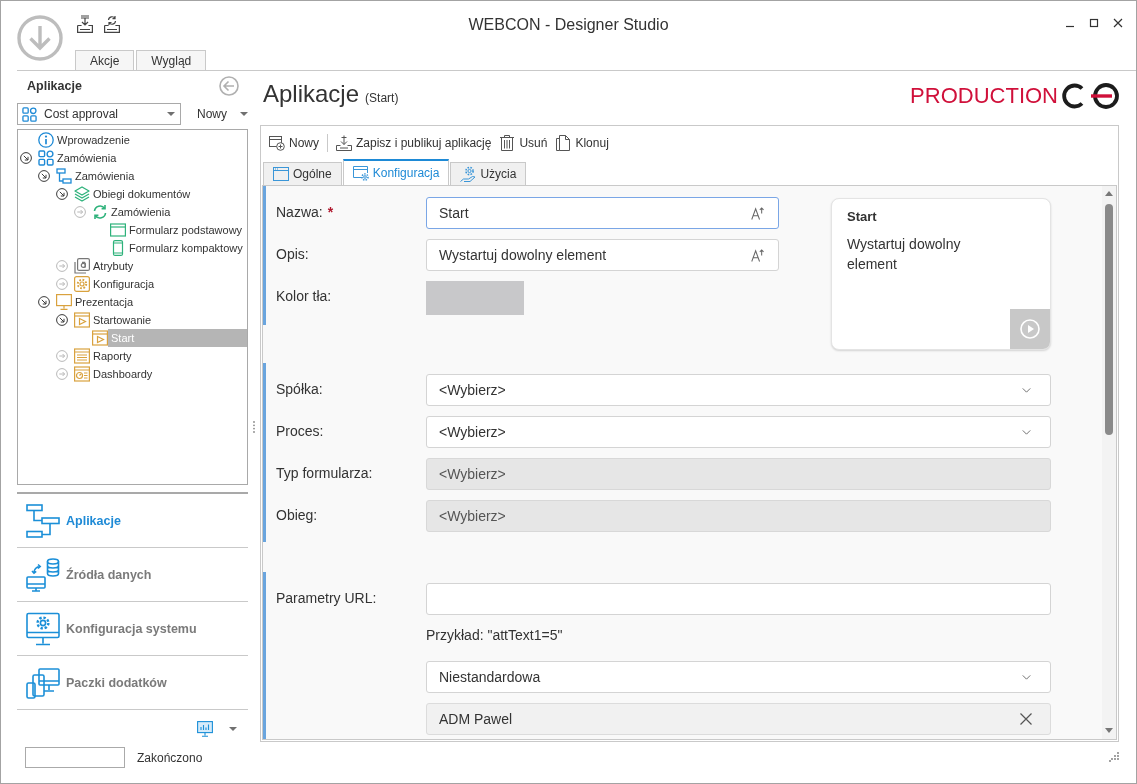 The image size is (1137, 784). What do you see at coordinates (507, 142) in the screenshot?
I see `trash-icon` at bounding box center [507, 142].